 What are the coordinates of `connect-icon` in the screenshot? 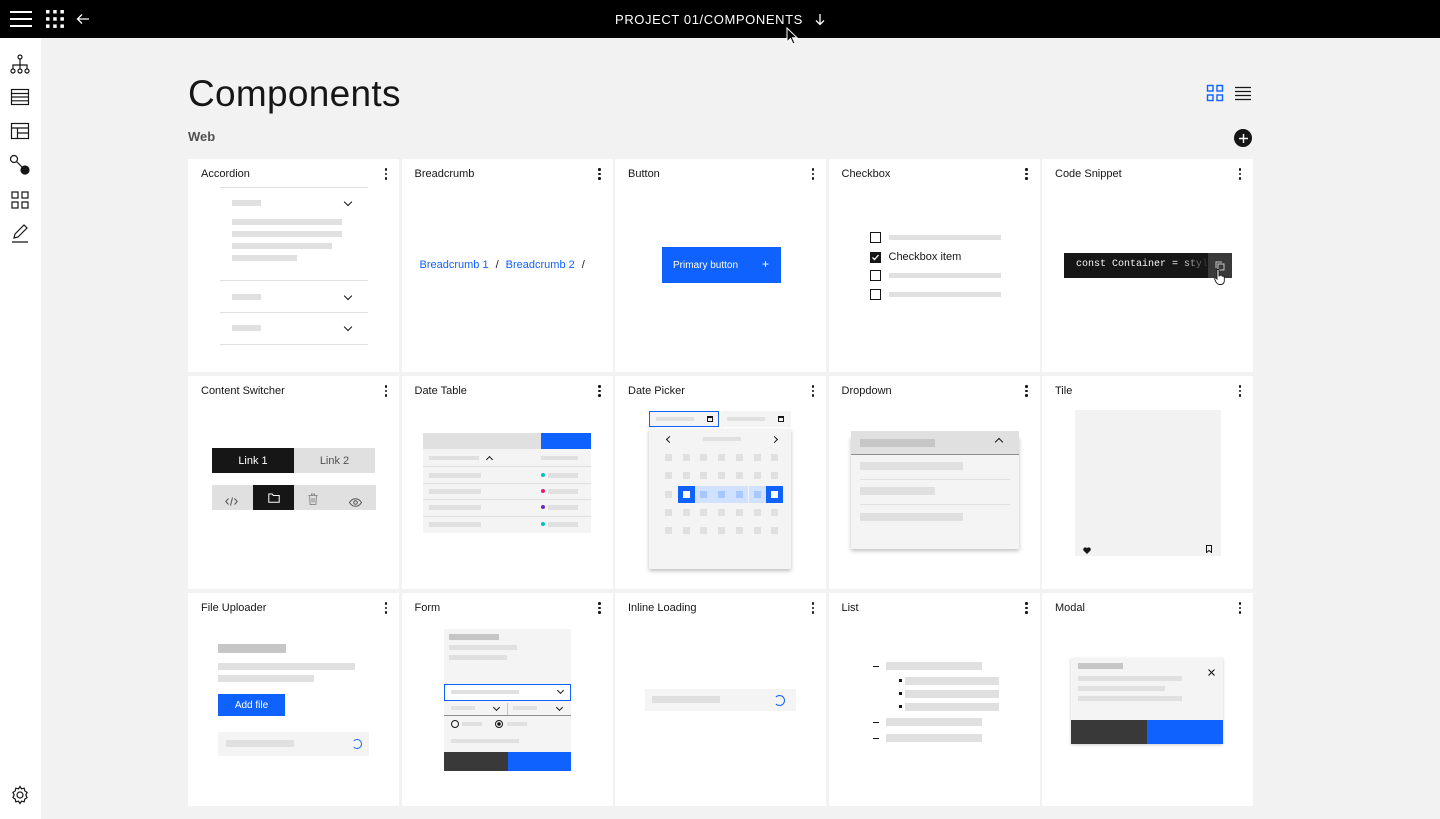 It's located at (20, 165).